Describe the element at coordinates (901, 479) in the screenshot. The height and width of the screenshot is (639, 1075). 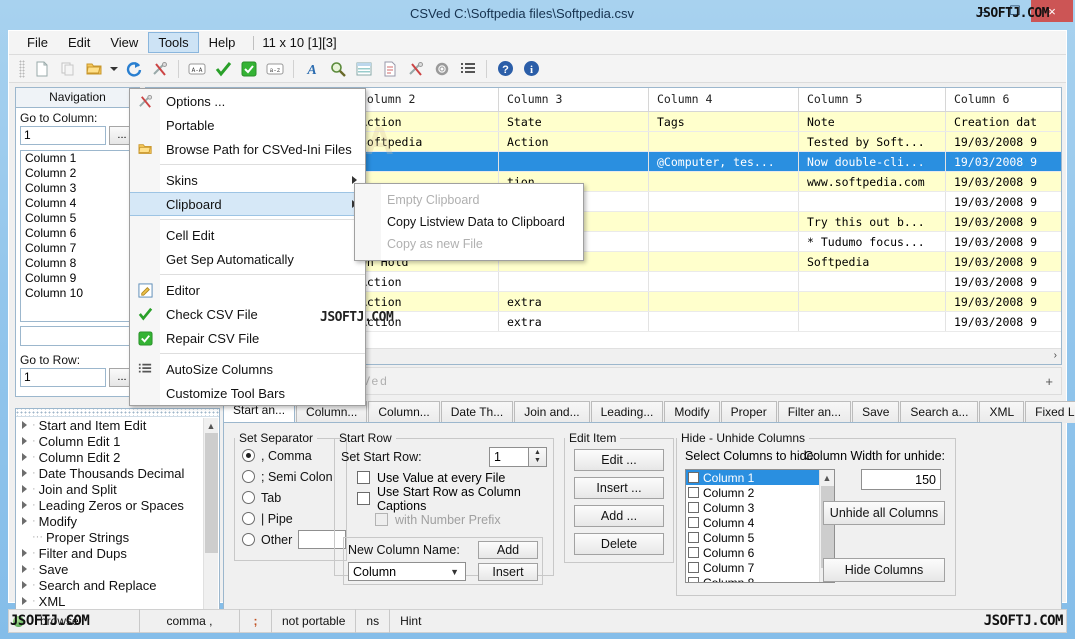
I see `column-width-input: 150` at that location.